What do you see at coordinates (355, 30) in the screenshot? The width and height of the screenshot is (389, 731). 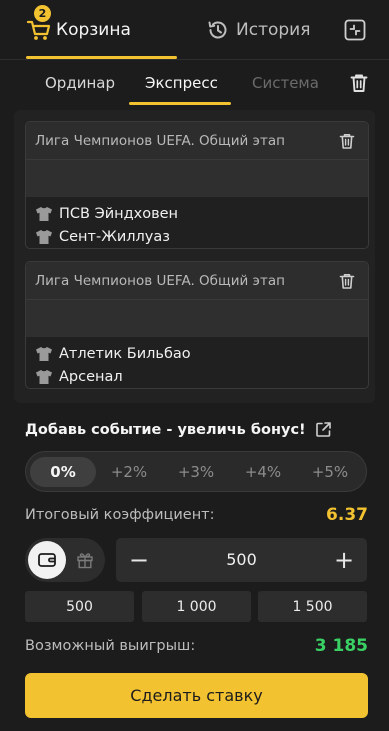 I see `collapse-icon` at bounding box center [355, 30].